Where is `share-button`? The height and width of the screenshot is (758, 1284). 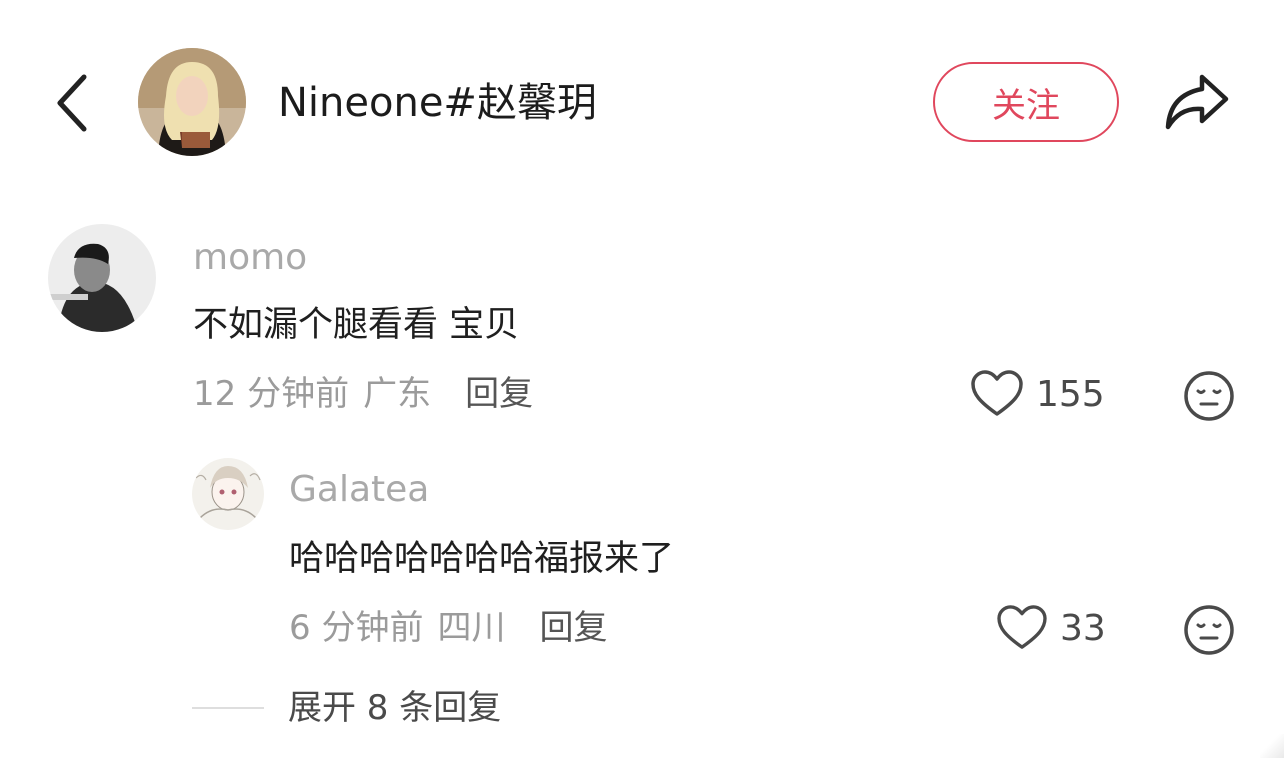 share-button is located at coordinates (1197, 102).